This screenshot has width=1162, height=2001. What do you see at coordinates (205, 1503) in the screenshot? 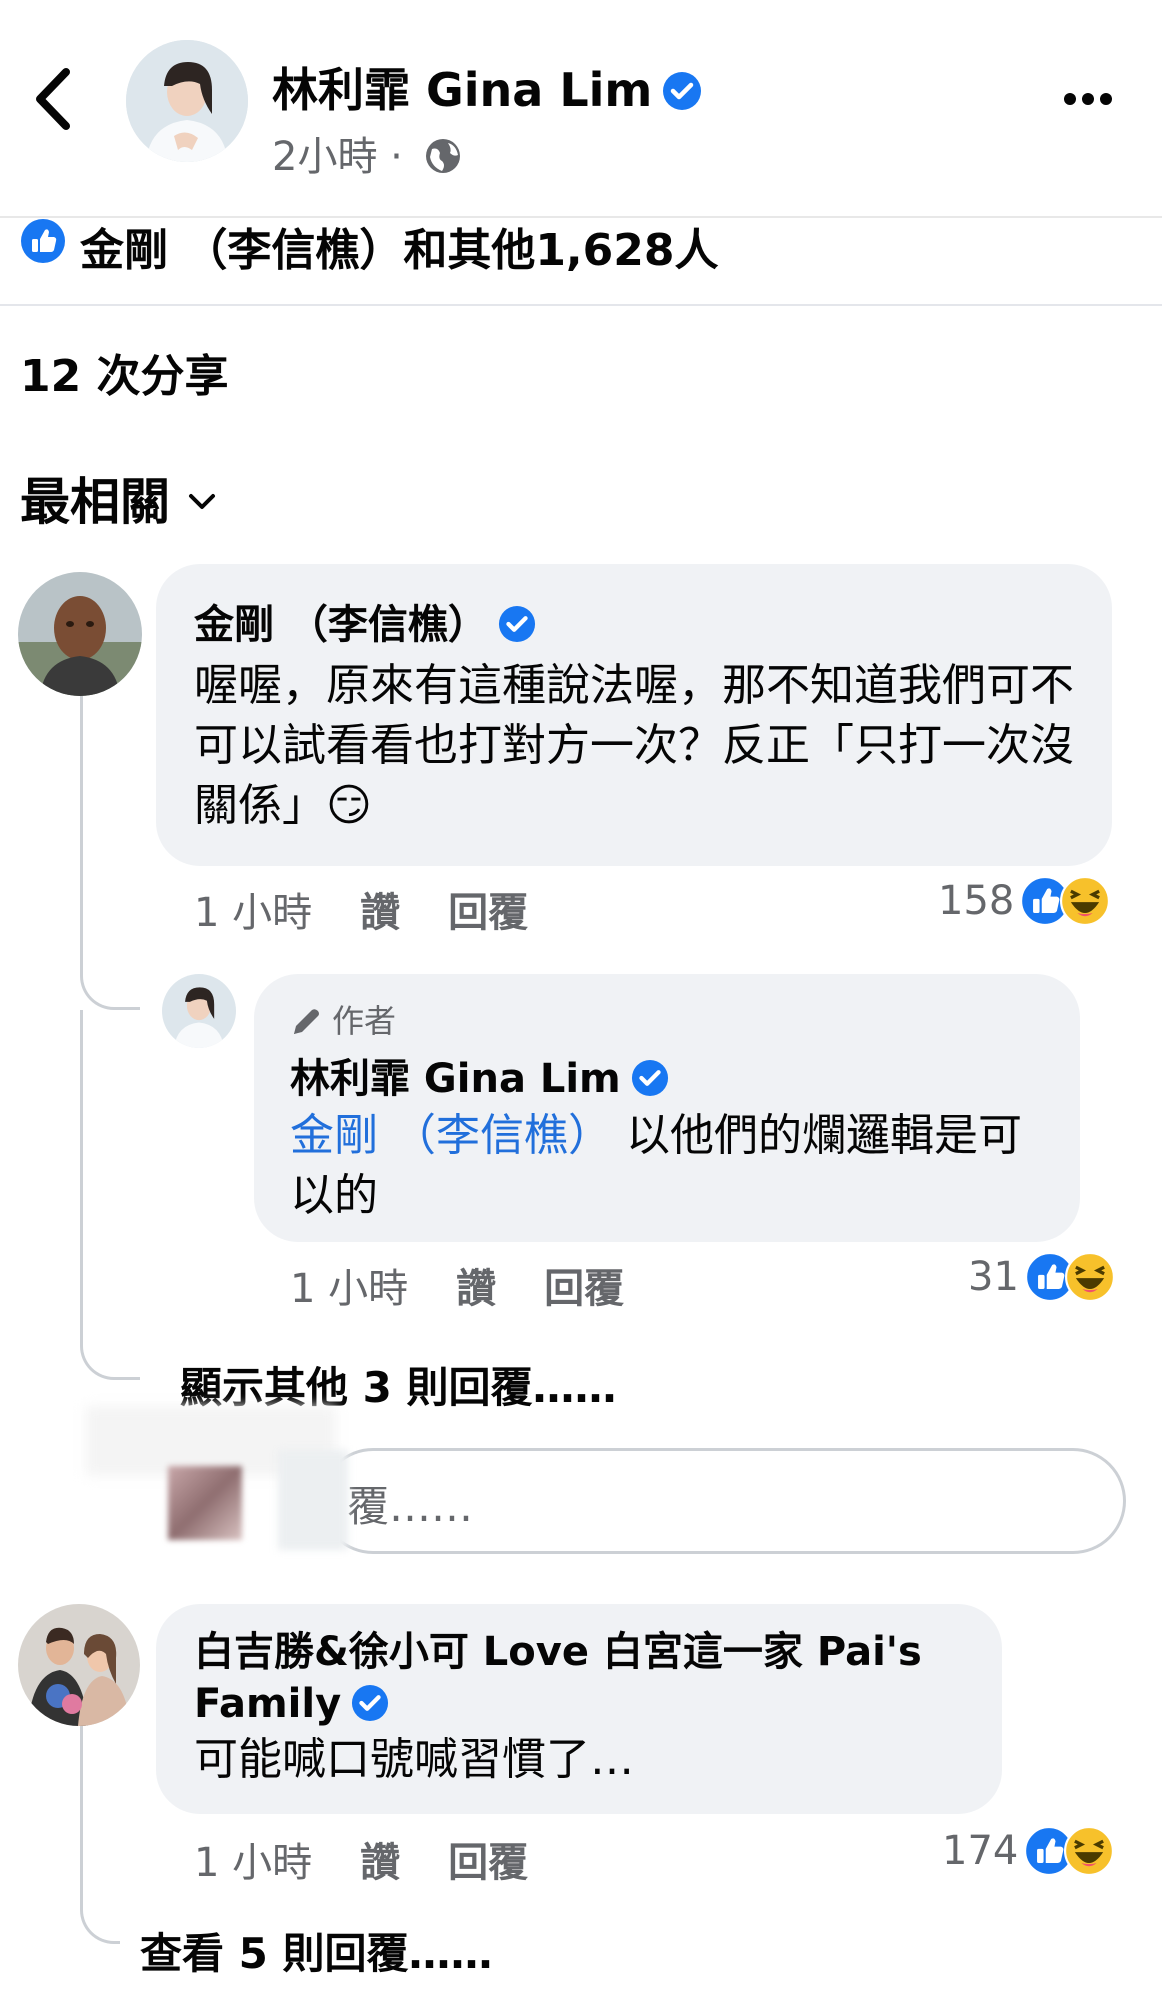
I see `blurred-avatar` at bounding box center [205, 1503].